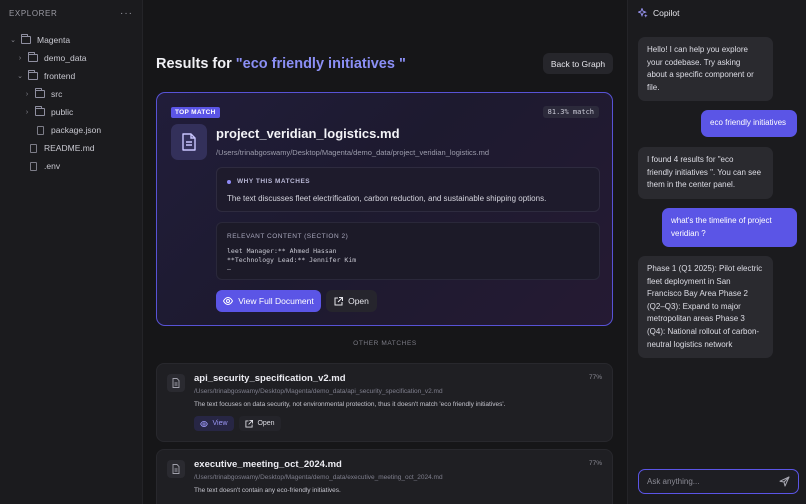 This screenshot has height=504, width=806. Describe the element at coordinates (62, 112) in the screenshot. I see `tree-item-label: public` at that location.